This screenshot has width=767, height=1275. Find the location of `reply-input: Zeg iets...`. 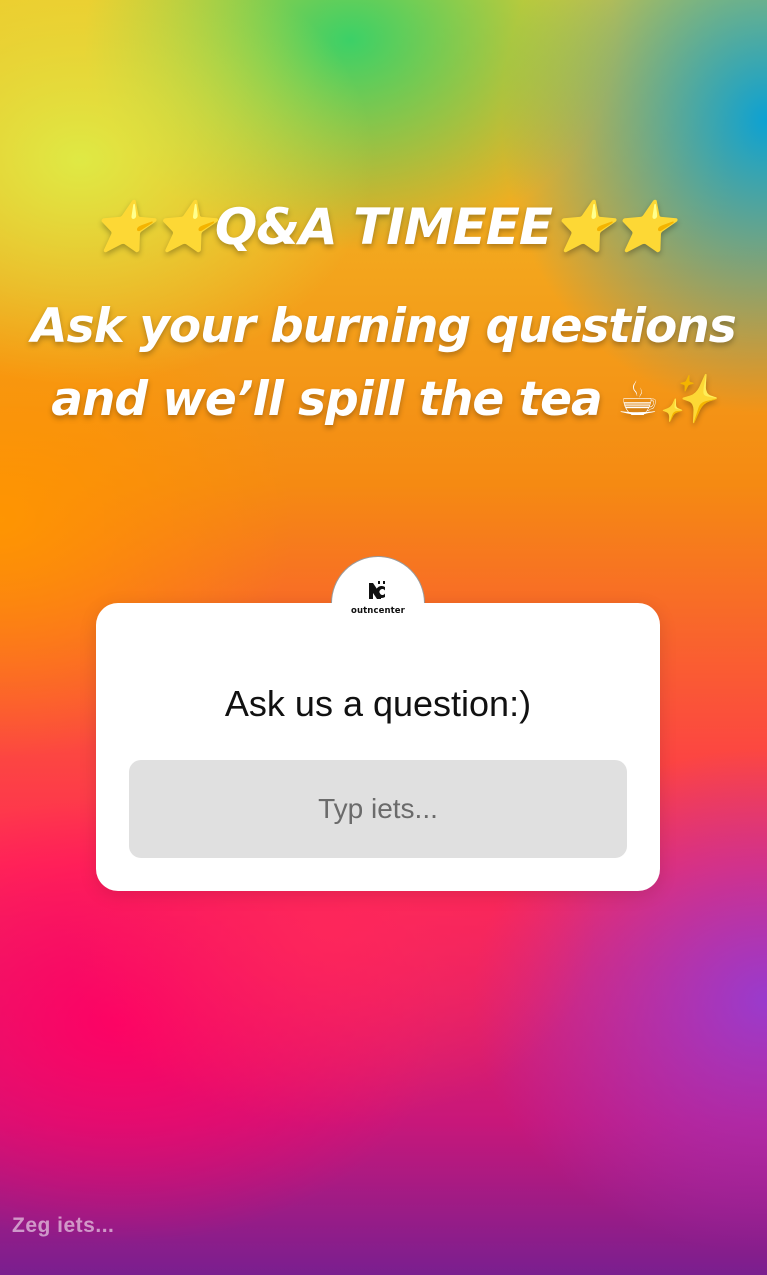

reply-input: Zeg iets... is located at coordinates (63, 1226).